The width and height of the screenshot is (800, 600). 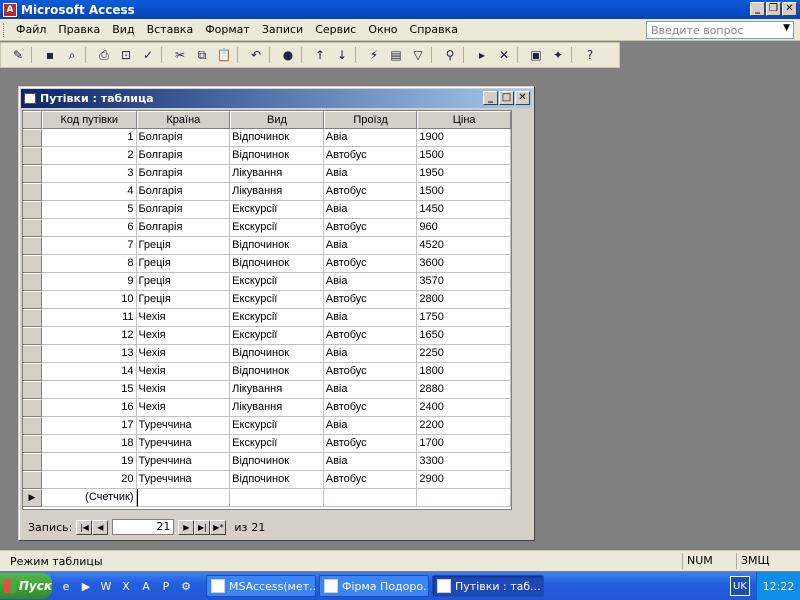 I want to click on ask-question-input: Введите вопрос ▼, so click(x=720, y=30).